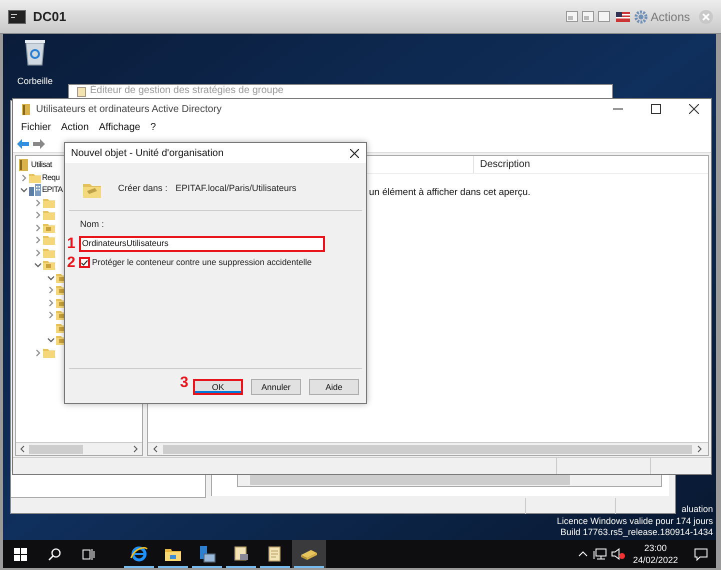  I want to click on caret-up-icon, so click(583, 554).